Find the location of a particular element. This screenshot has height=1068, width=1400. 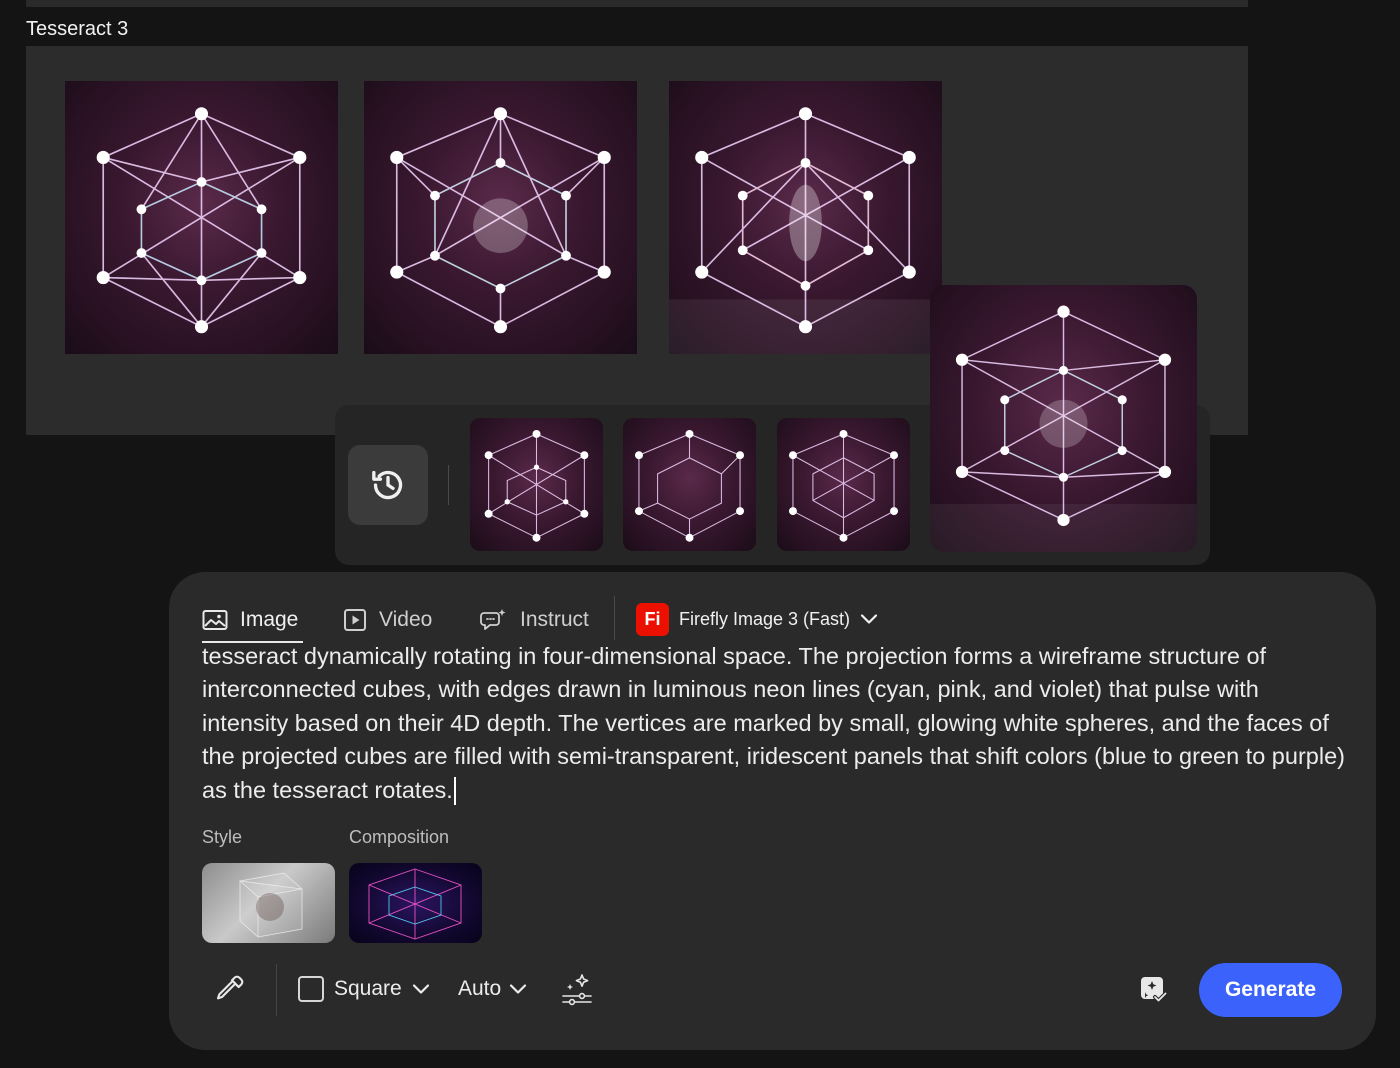

video-icon is located at coordinates (355, 620).